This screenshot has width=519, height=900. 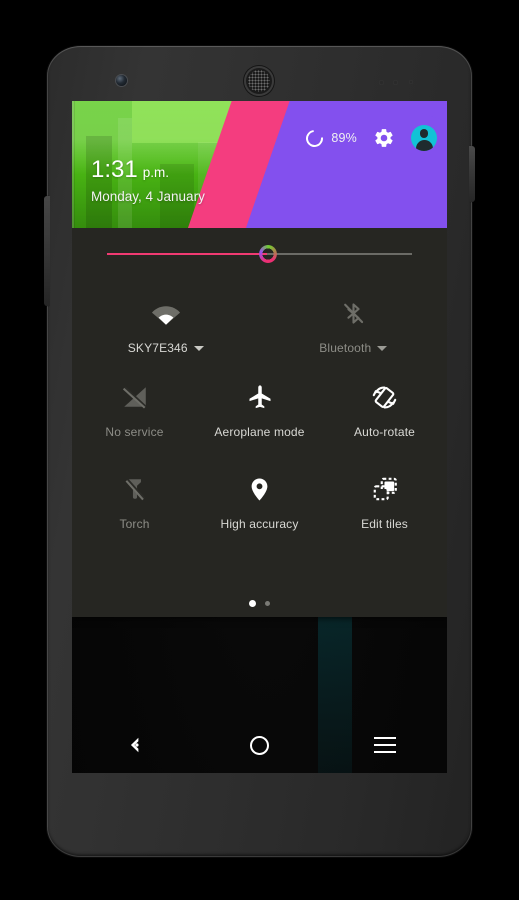 What do you see at coordinates (369, 138) in the screenshot?
I see `header-status-row: 89%` at bounding box center [369, 138].